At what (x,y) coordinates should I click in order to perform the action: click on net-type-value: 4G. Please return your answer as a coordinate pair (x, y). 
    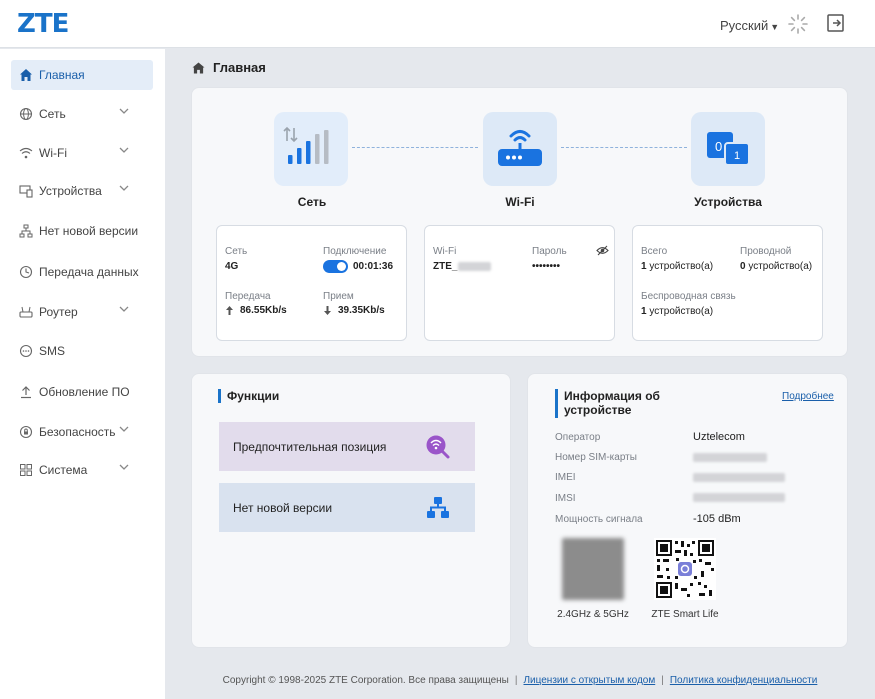
    Looking at the image, I should click on (232, 266).